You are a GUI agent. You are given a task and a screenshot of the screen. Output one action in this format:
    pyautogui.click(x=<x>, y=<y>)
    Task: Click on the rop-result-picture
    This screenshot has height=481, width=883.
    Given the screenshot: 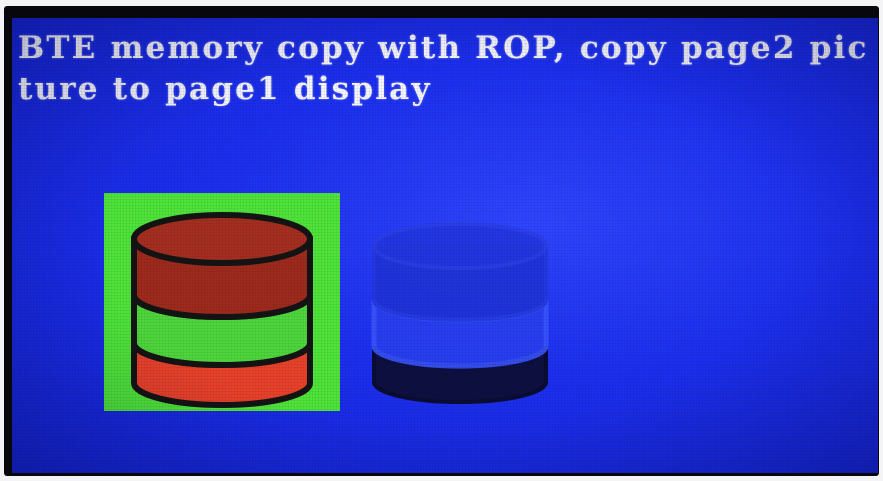 What is the action you would take?
    pyautogui.click(x=460, y=306)
    